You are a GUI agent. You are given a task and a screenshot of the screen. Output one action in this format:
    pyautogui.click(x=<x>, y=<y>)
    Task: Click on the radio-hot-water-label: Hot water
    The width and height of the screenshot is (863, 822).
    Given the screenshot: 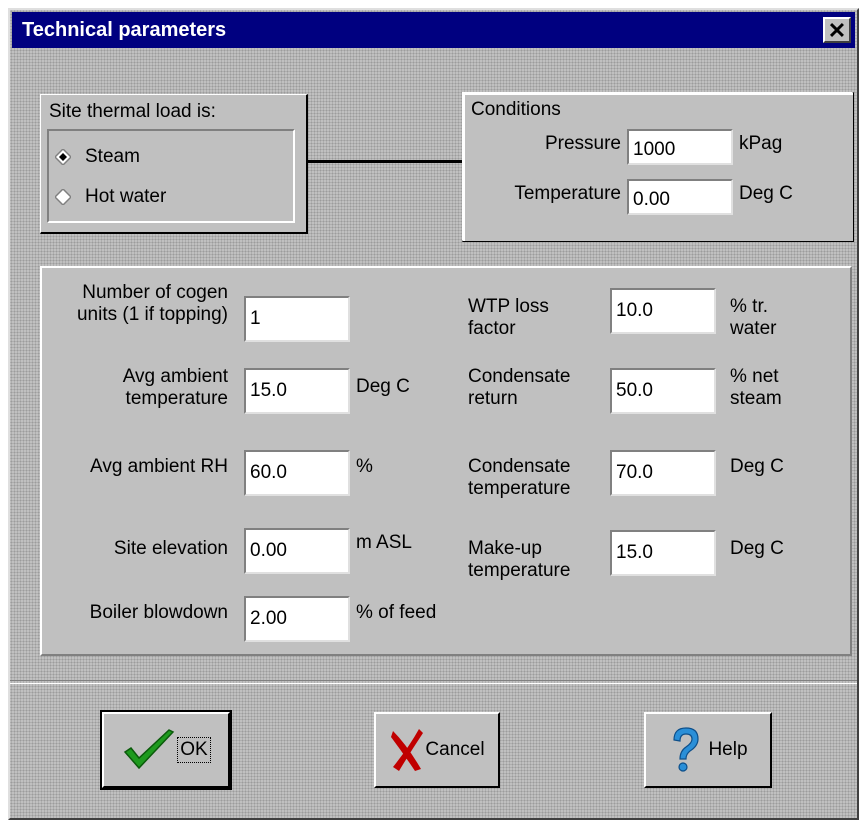 What is the action you would take?
    pyautogui.click(x=126, y=196)
    